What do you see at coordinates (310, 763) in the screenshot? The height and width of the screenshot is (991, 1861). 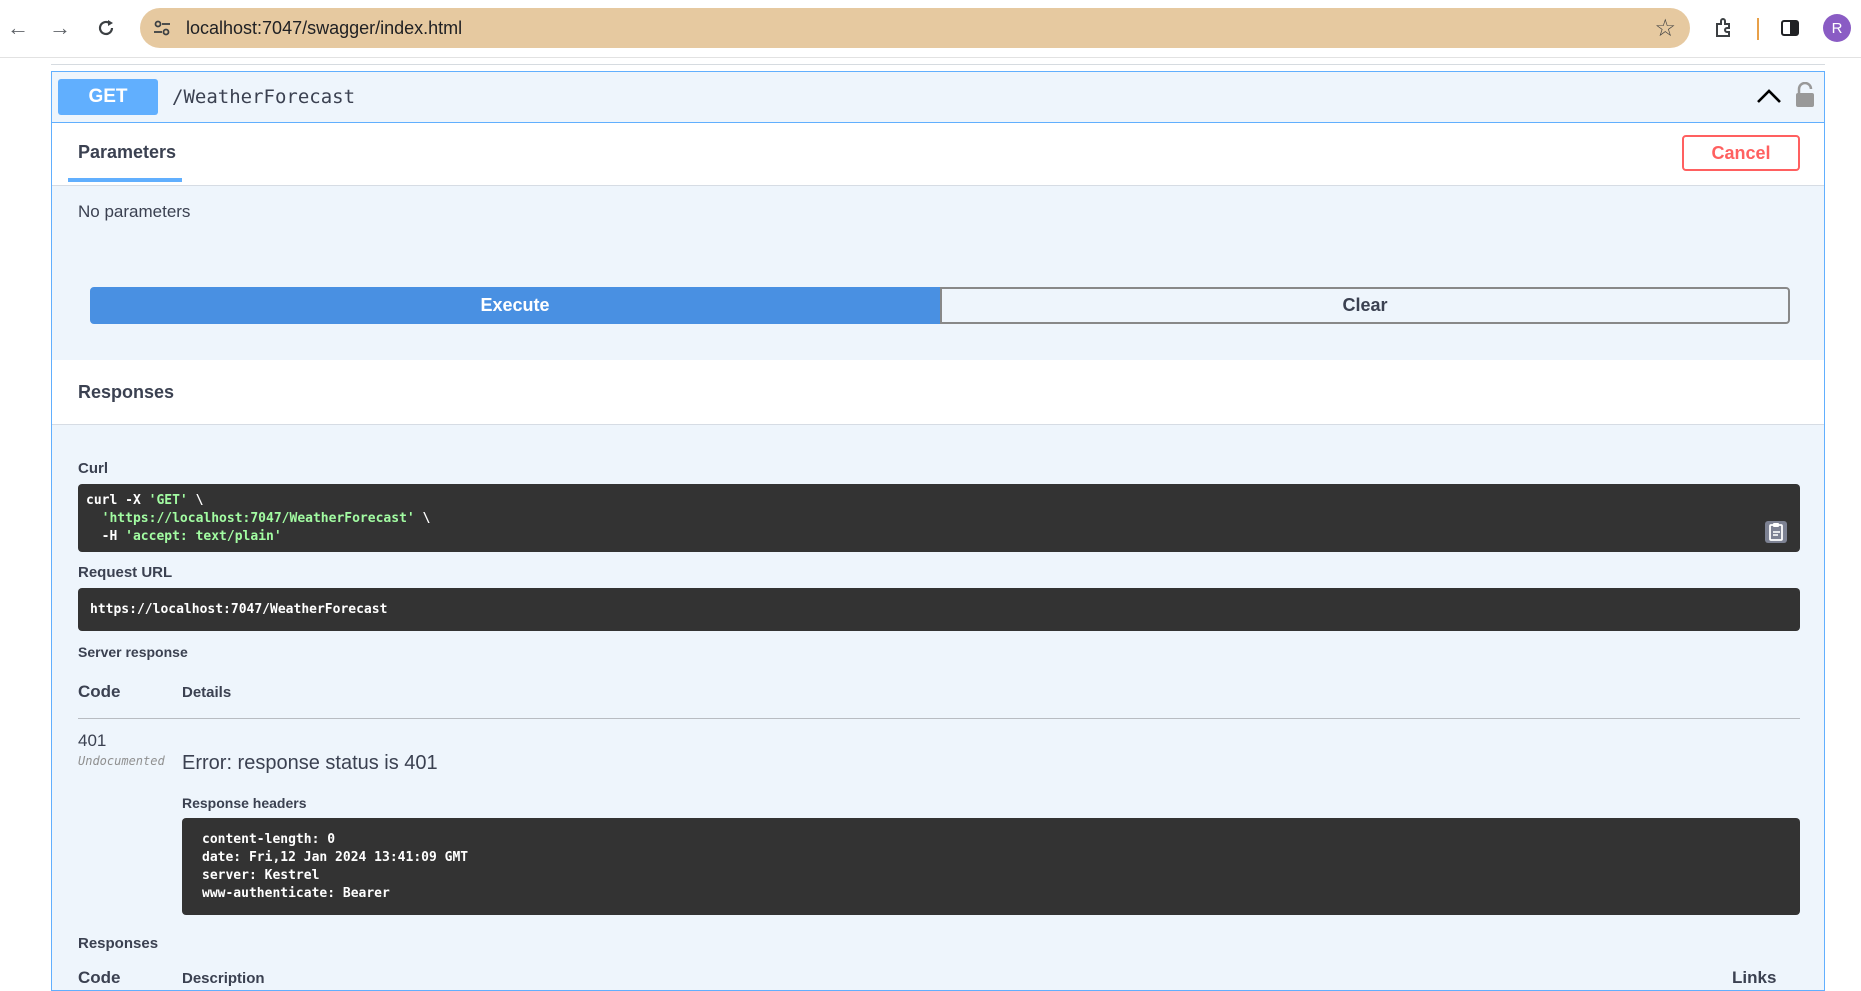 I see `error-message: Error: response status is 401` at bounding box center [310, 763].